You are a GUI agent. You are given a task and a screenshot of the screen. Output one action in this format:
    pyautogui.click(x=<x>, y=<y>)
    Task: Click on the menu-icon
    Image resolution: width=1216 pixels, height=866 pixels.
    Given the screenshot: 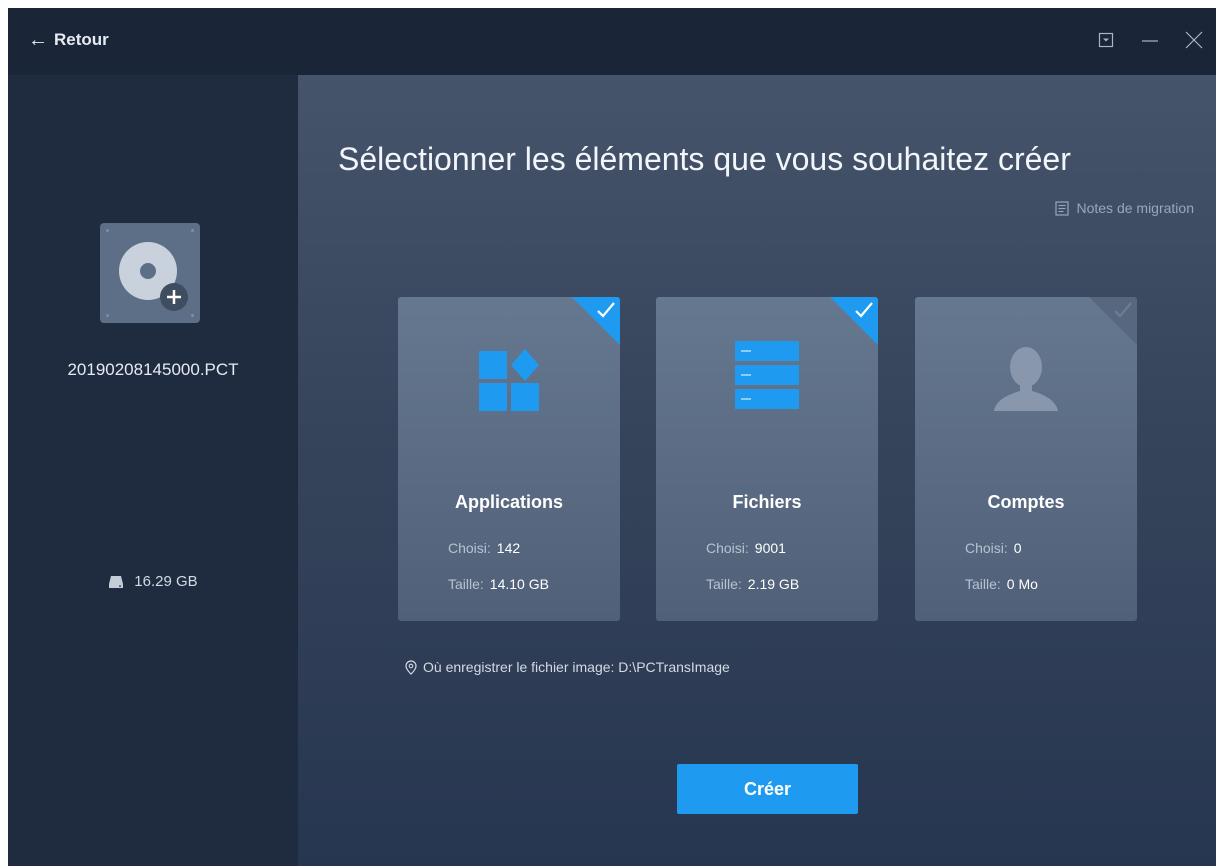 What is the action you would take?
    pyautogui.click(x=1106, y=40)
    